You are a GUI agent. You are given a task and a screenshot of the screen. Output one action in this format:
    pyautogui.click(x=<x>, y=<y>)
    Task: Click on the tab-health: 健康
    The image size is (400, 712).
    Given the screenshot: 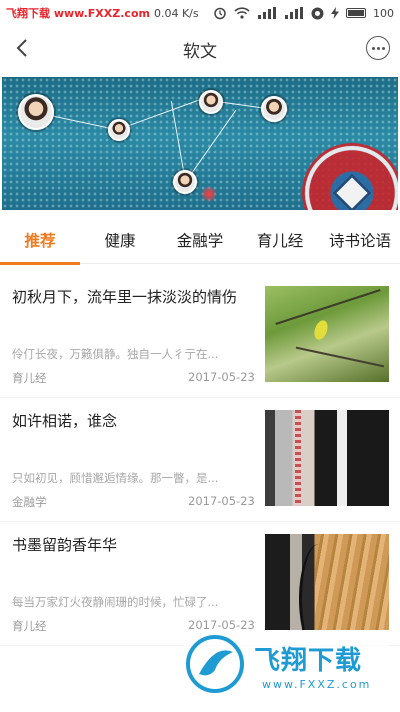 What is the action you would take?
    pyautogui.click(x=120, y=240)
    